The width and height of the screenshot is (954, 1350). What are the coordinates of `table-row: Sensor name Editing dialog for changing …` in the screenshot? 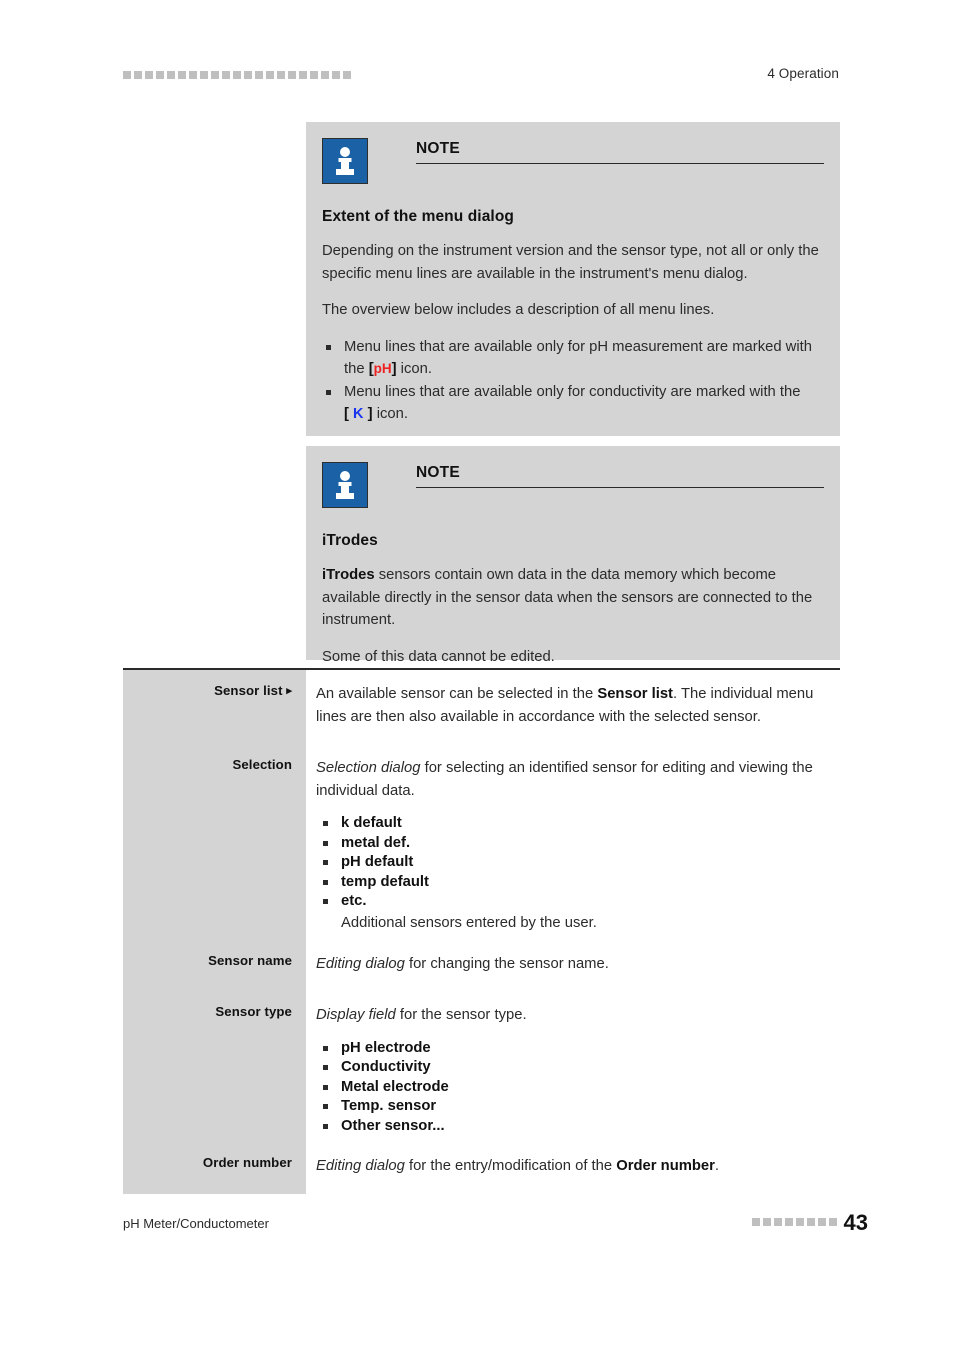 It's located at (481, 965).